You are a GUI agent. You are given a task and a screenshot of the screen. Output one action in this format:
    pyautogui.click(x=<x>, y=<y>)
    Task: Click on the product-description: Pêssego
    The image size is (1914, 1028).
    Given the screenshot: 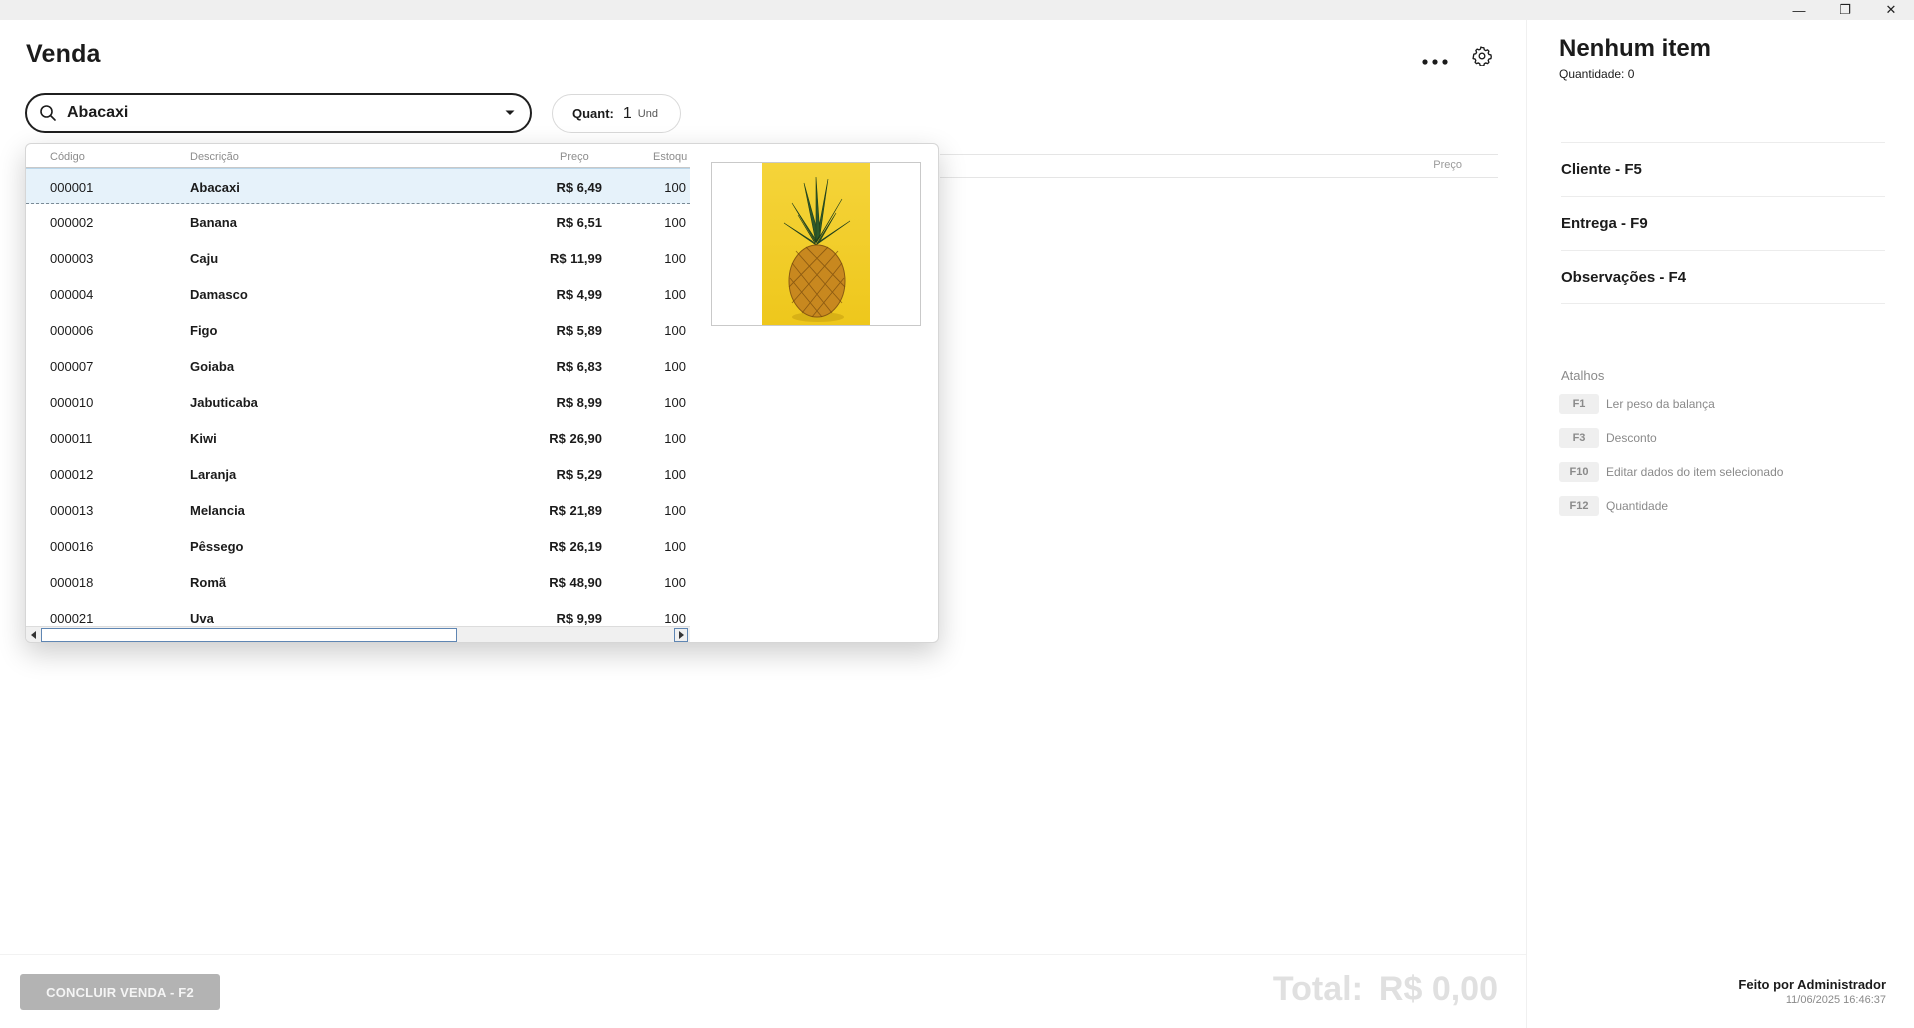 What is the action you would take?
    pyautogui.click(x=217, y=546)
    